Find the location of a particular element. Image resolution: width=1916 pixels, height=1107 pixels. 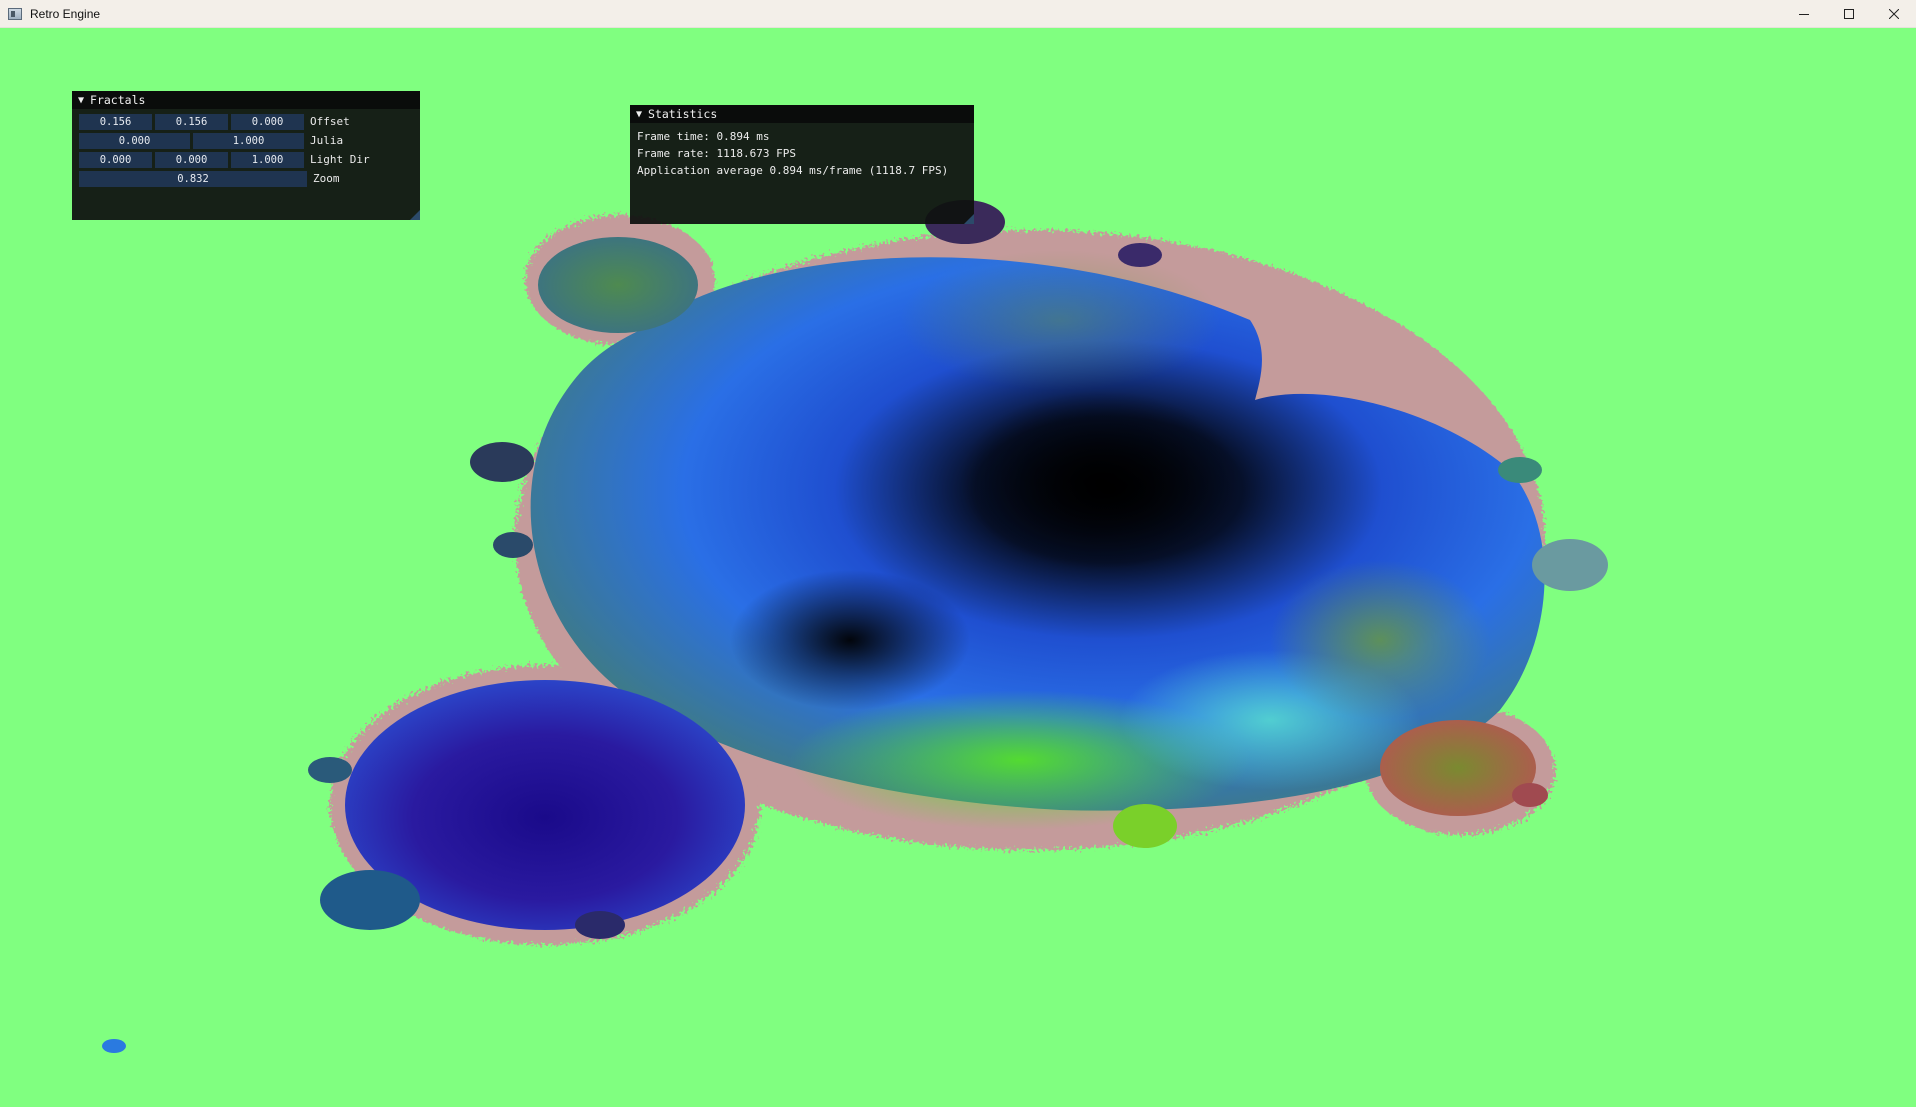

fractals-panel-title: Fractals is located at coordinates (118, 100).